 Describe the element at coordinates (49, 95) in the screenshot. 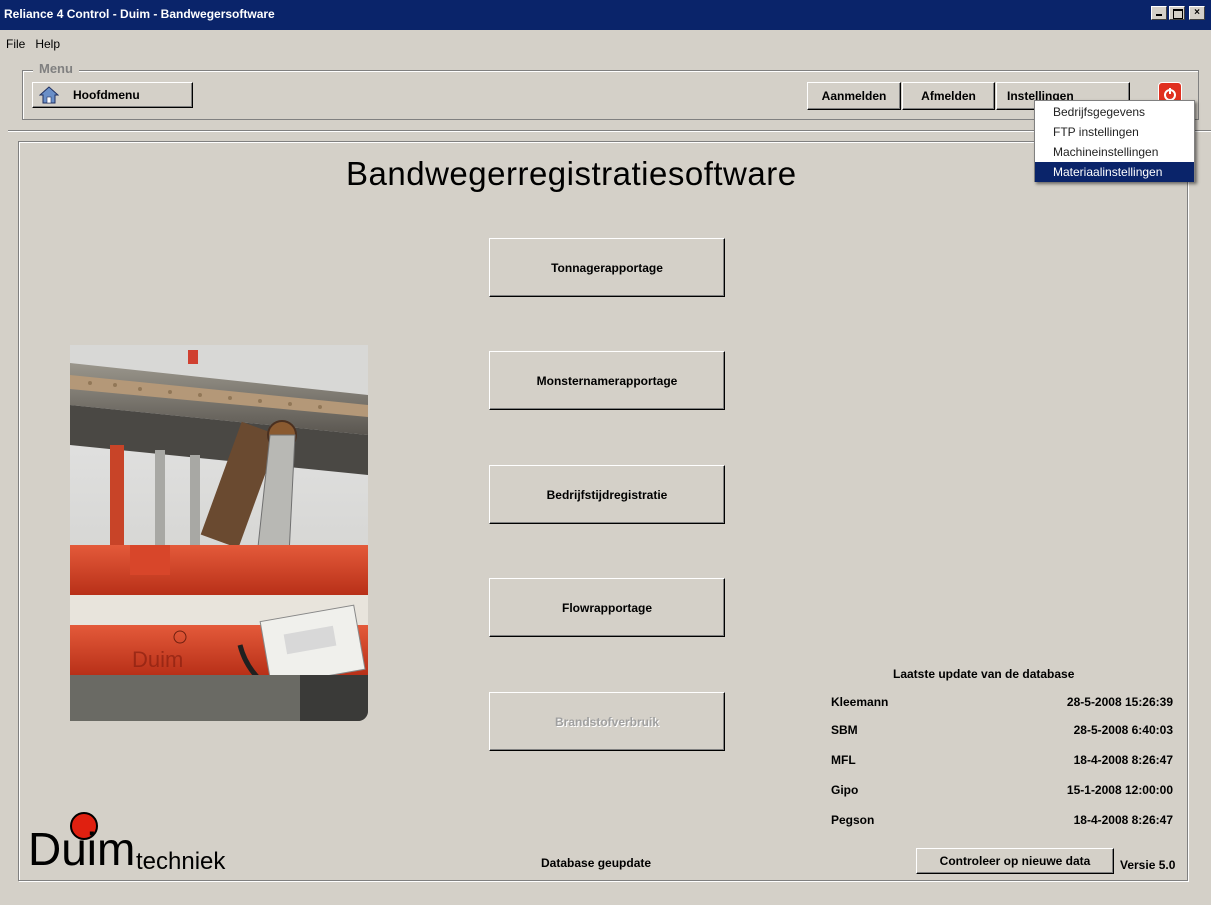

I see `home-icon` at that location.